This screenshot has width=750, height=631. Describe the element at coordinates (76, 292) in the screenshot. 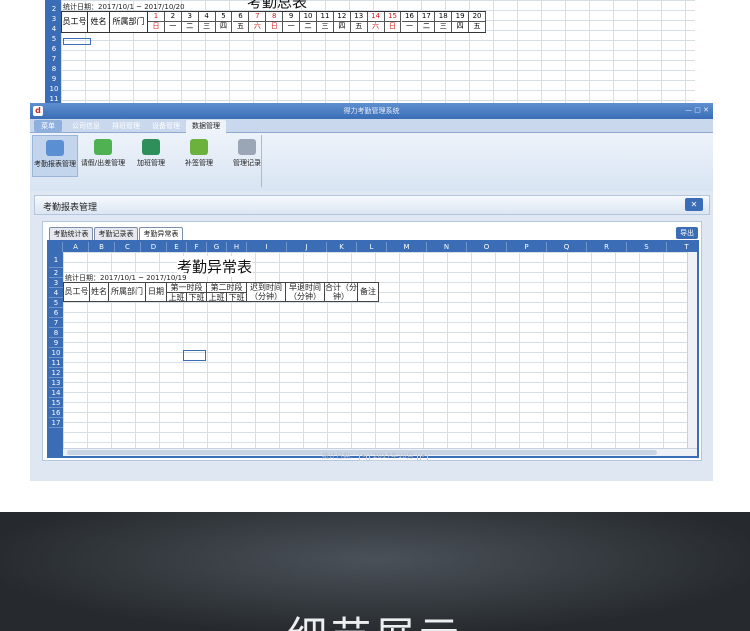

I see `header-emp-id: 员工号` at that location.